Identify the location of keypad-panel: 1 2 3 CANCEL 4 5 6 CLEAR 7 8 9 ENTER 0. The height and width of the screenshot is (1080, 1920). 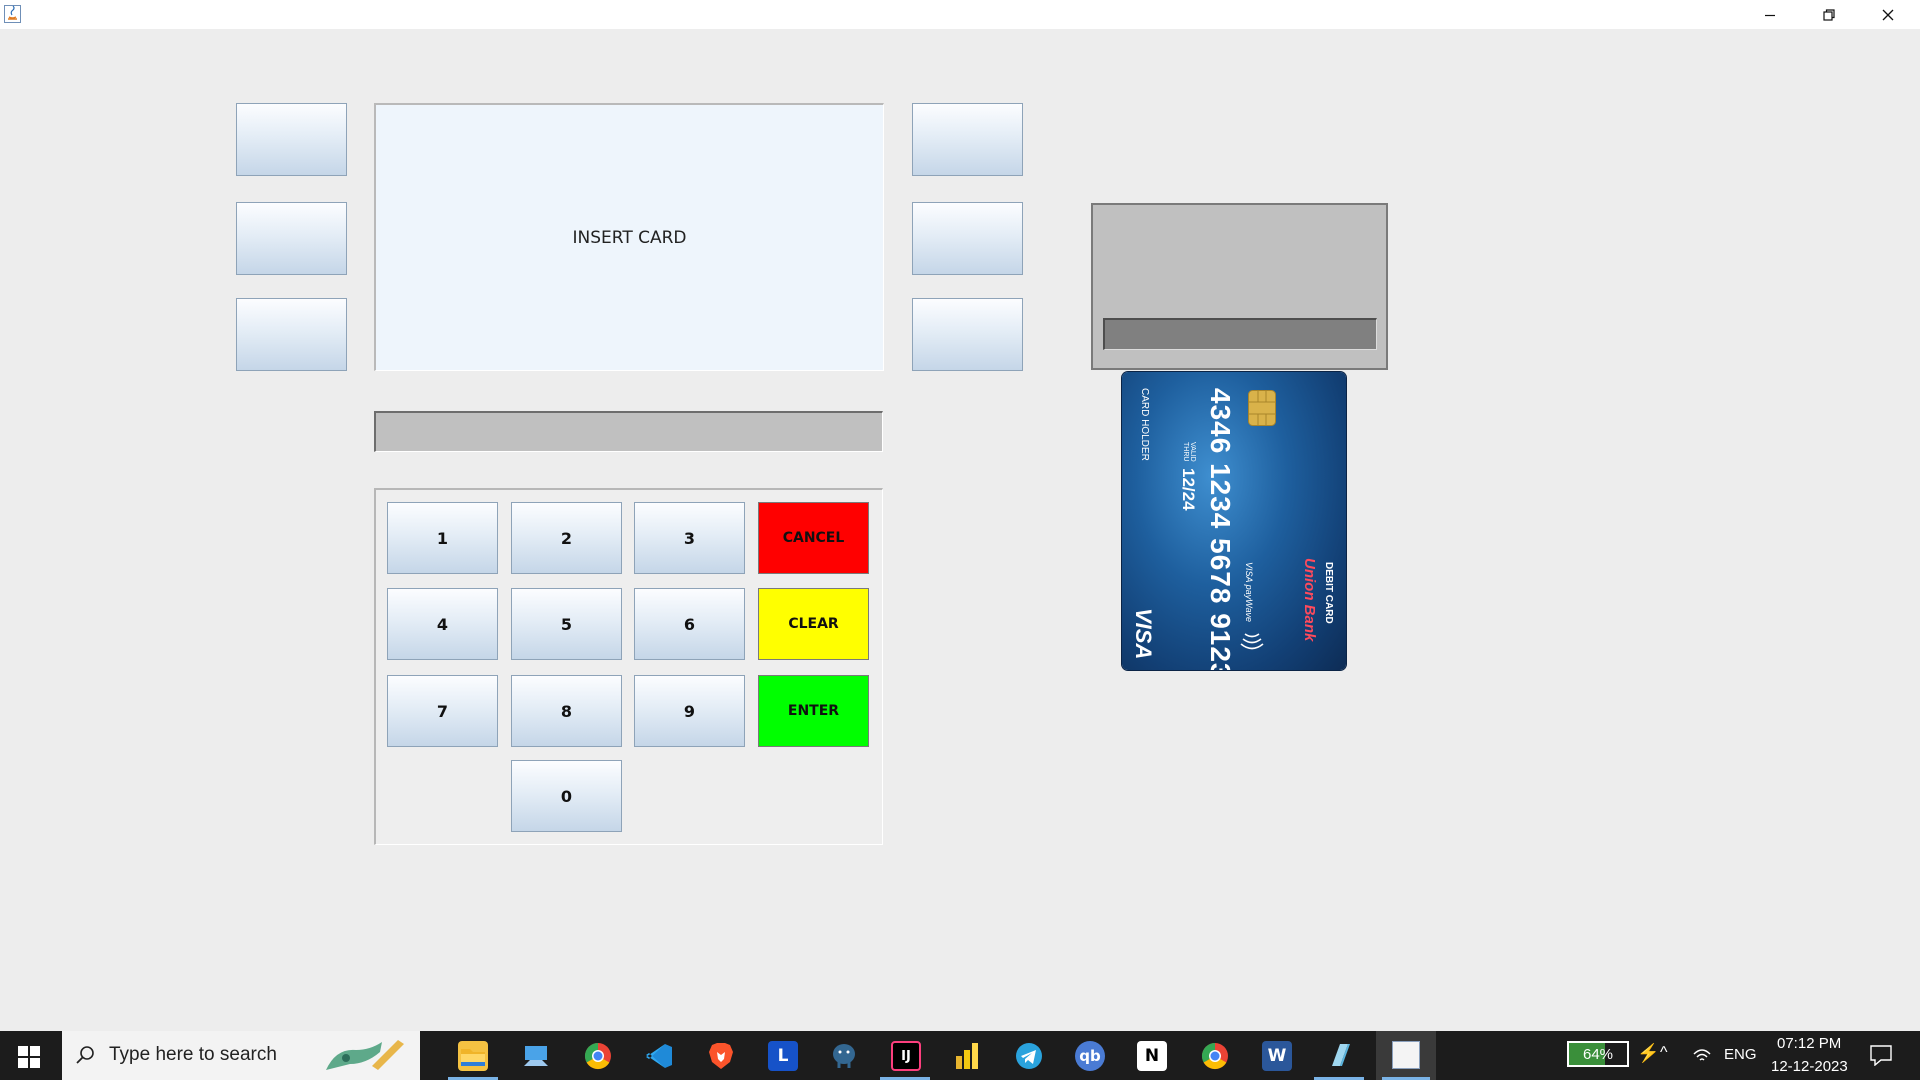
(628, 666).